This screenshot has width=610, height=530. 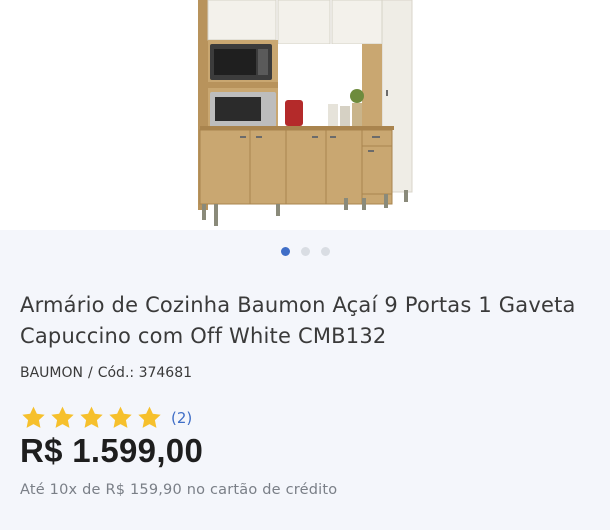 What do you see at coordinates (181, 418) in the screenshot?
I see `rating-count: (2)` at bounding box center [181, 418].